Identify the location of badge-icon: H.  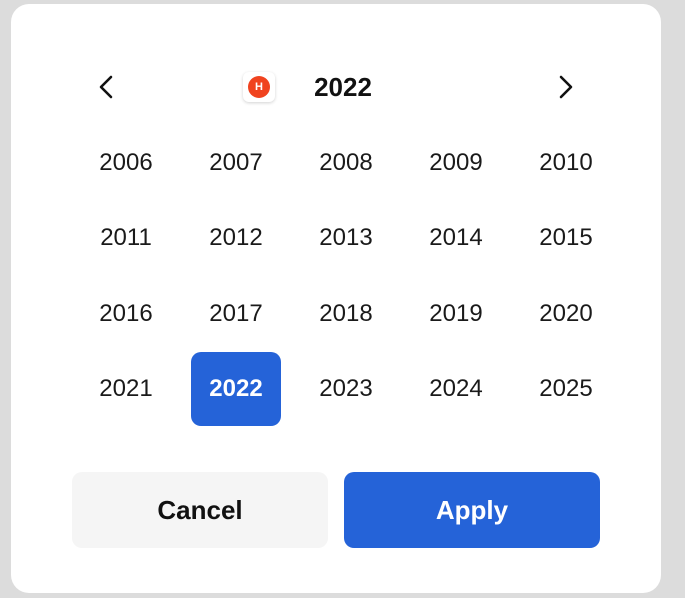
(259, 87).